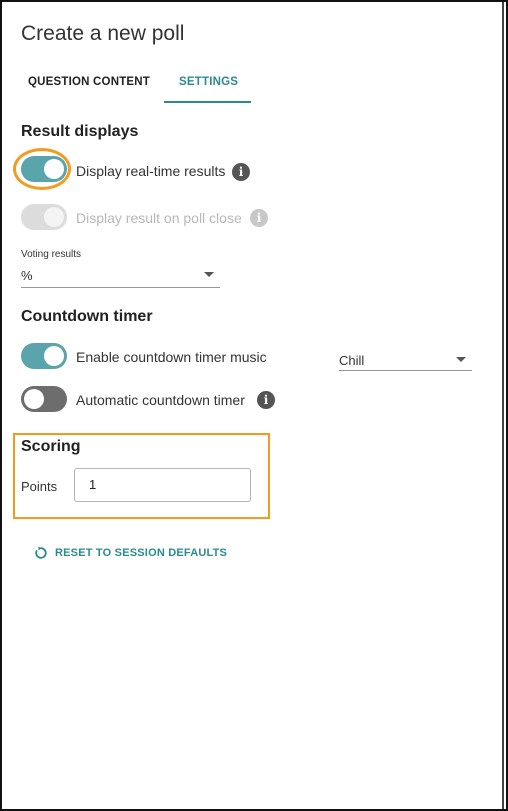 This screenshot has width=508, height=811. What do you see at coordinates (352, 360) in the screenshot?
I see `music-track-value: Chill` at bounding box center [352, 360].